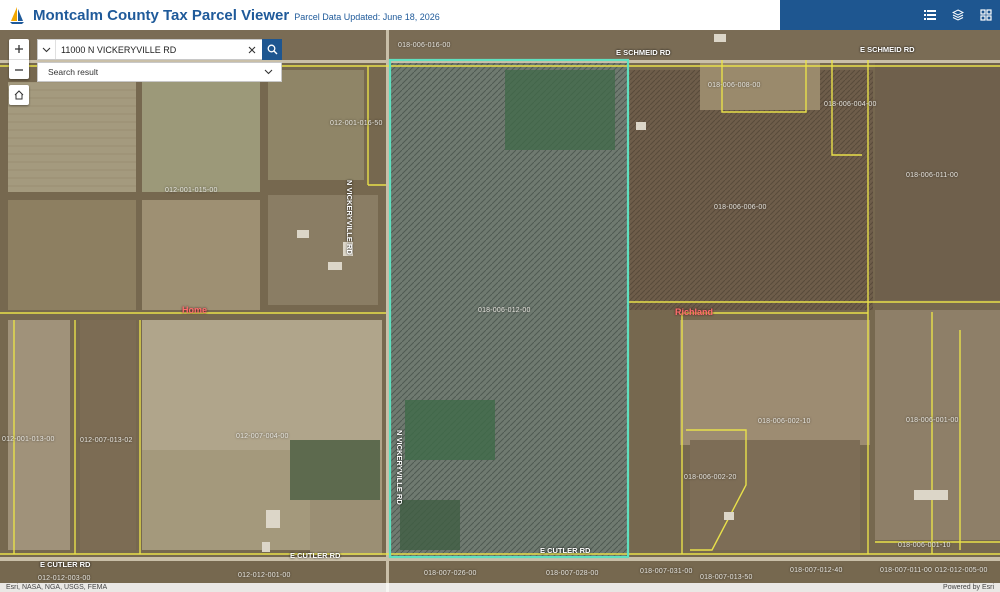 The width and height of the screenshot is (1000, 592). What do you see at coordinates (504, 310) in the screenshot?
I see `parcel-id-label: 018-006-012-00` at bounding box center [504, 310].